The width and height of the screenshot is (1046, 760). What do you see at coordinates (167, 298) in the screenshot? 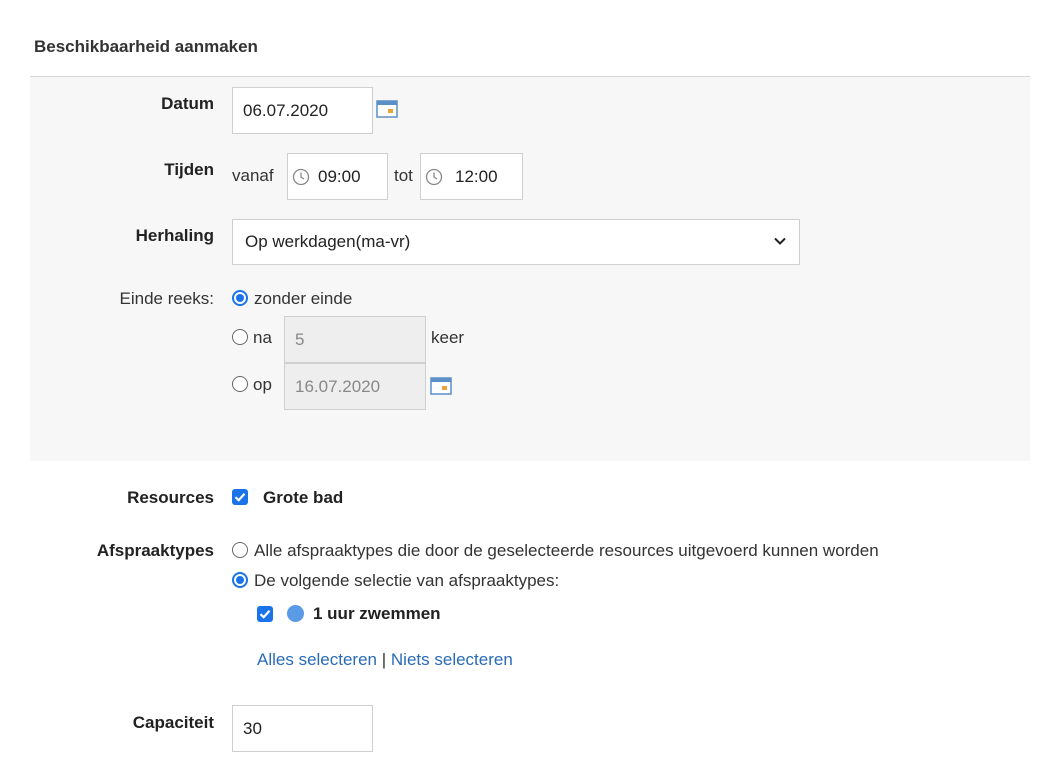
I see `einde-reeks-label: Einde reeks:` at bounding box center [167, 298].